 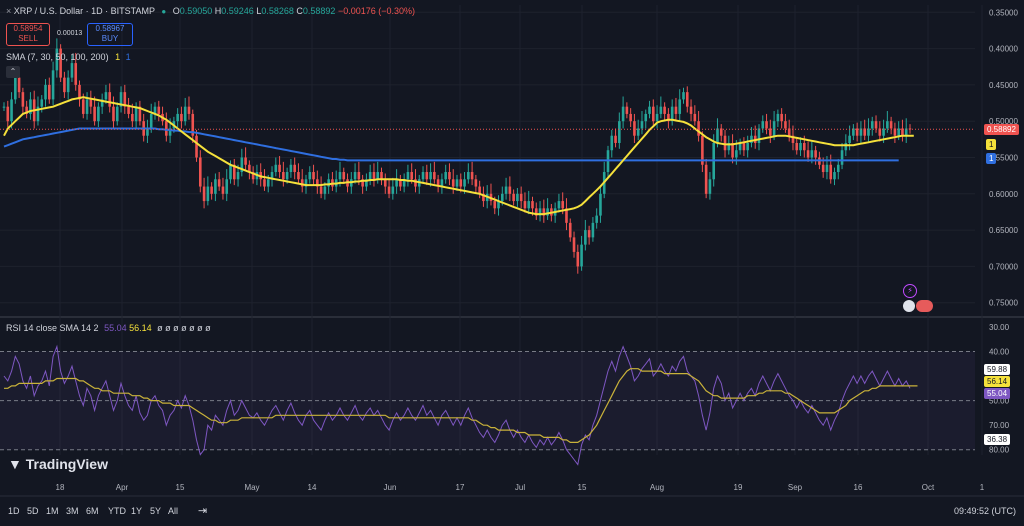 I want to click on rsi-upper-band-tag: 59.88, so click(x=997, y=369).